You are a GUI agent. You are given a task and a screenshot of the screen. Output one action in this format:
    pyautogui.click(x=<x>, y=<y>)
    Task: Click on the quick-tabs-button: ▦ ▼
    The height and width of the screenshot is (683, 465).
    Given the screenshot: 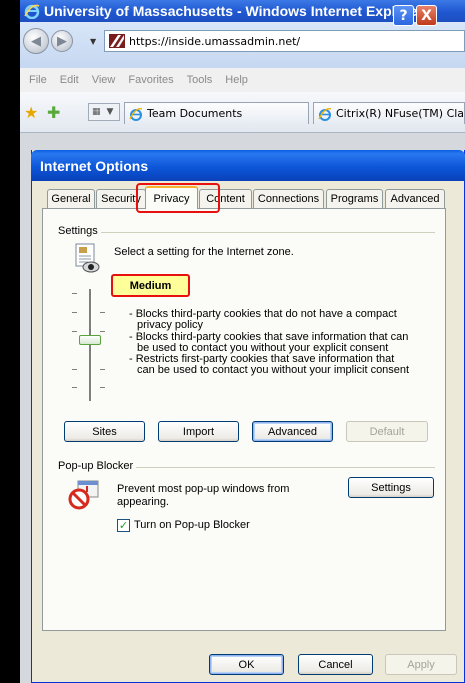 What is the action you would take?
    pyautogui.click(x=104, y=112)
    